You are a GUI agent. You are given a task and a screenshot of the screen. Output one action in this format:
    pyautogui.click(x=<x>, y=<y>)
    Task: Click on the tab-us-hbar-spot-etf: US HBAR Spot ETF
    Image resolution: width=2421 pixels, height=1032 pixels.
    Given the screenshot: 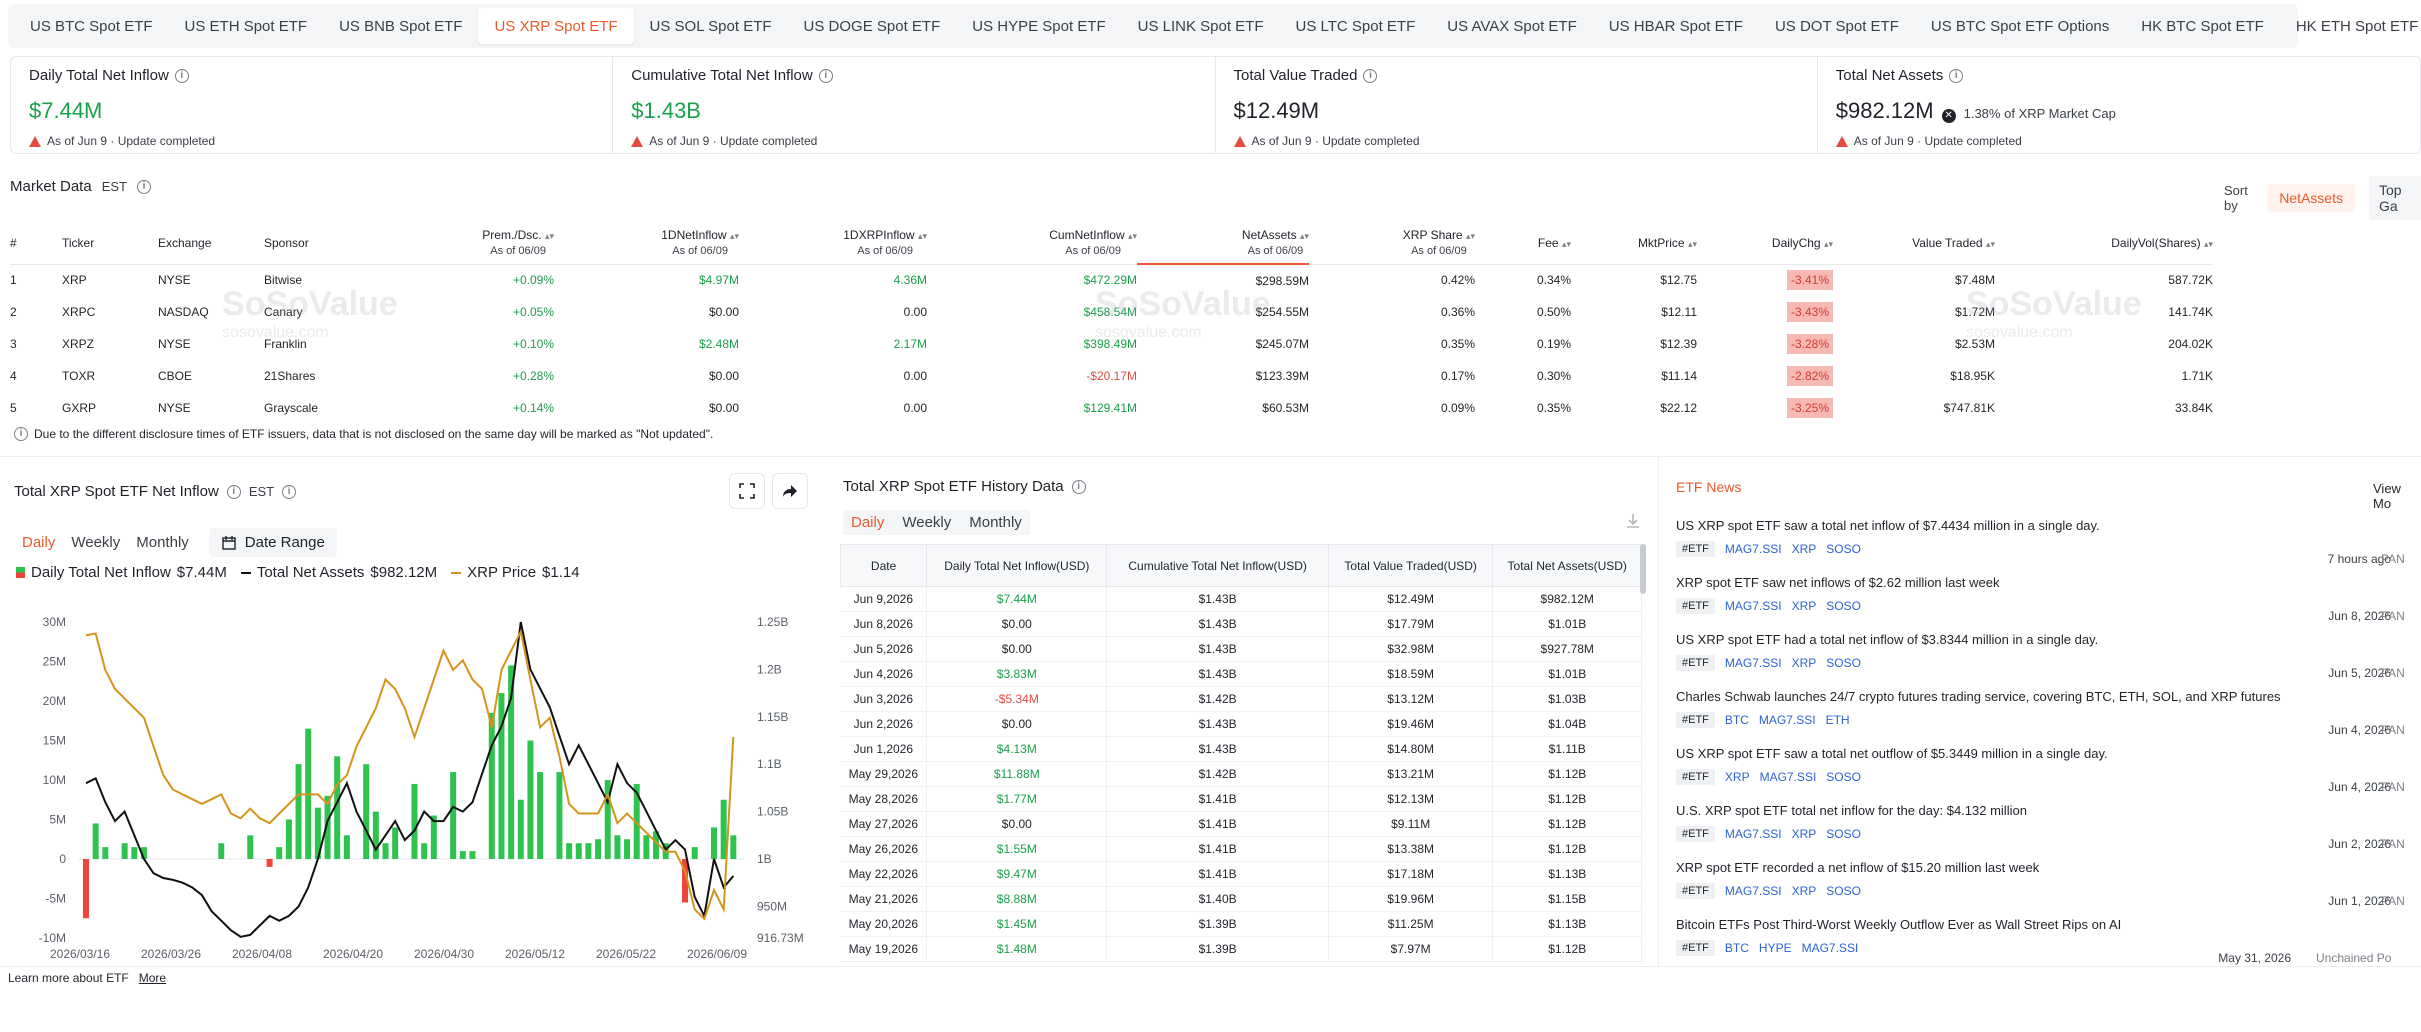 What is the action you would take?
    pyautogui.click(x=1676, y=26)
    